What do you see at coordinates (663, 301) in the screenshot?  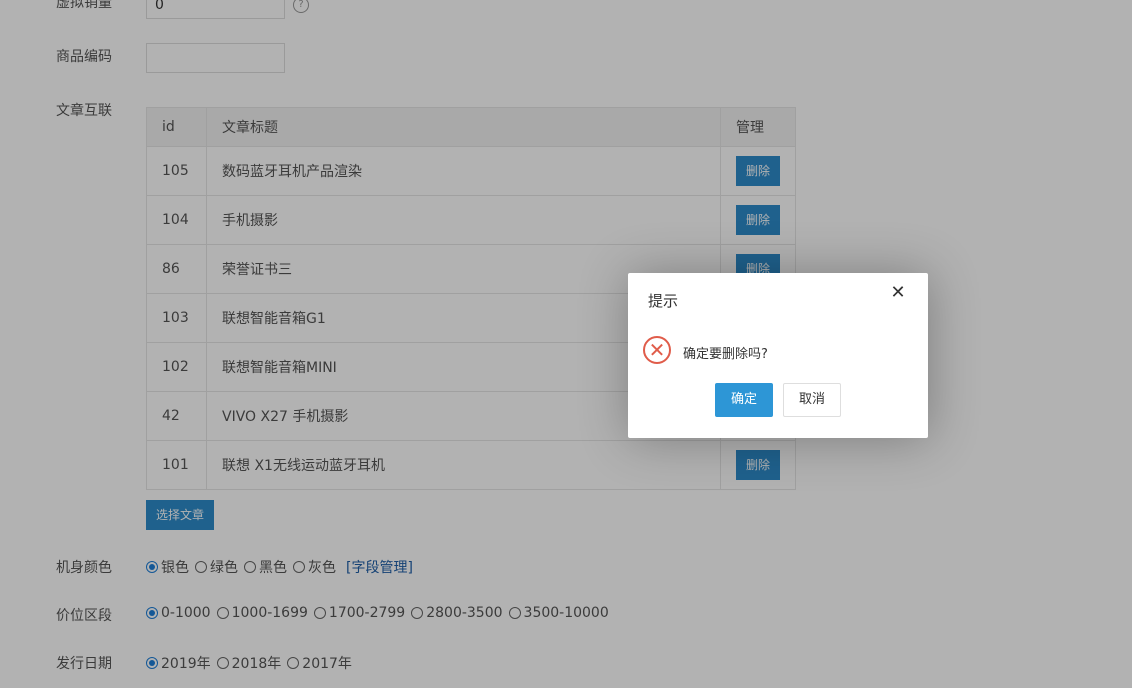 I see `dialog-title: 提示` at bounding box center [663, 301].